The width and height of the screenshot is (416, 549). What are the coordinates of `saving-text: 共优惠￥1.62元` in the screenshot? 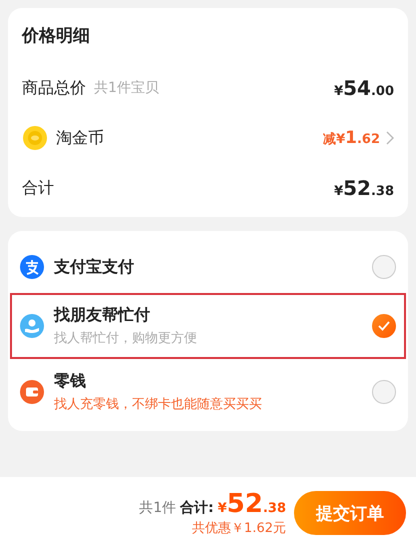 It's located at (239, 528).